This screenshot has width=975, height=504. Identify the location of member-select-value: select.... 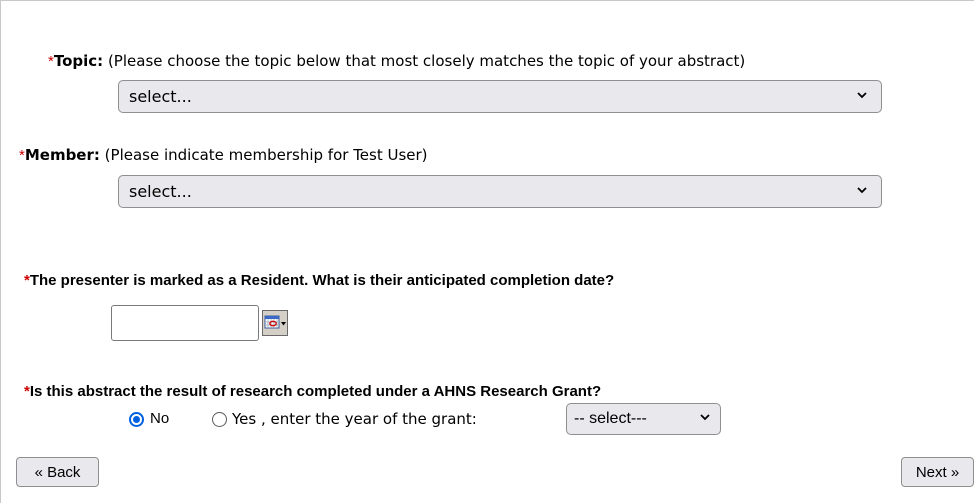
(160, 191).